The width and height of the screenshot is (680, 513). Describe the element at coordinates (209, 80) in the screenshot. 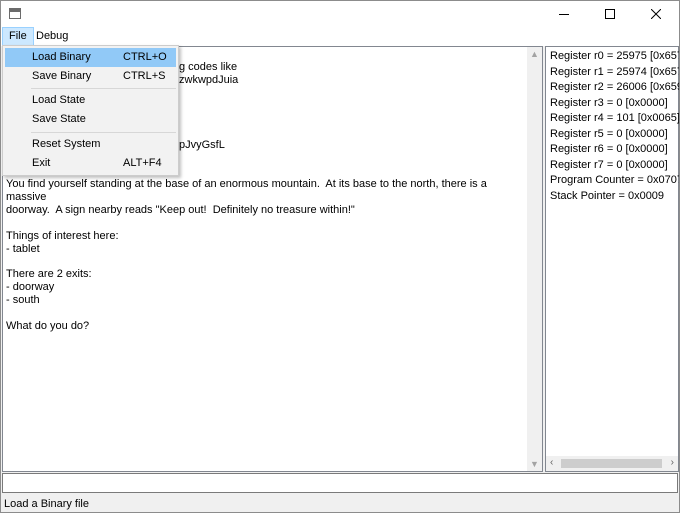

I see `console-fragment-2: zwkwpdJuia` at that location.